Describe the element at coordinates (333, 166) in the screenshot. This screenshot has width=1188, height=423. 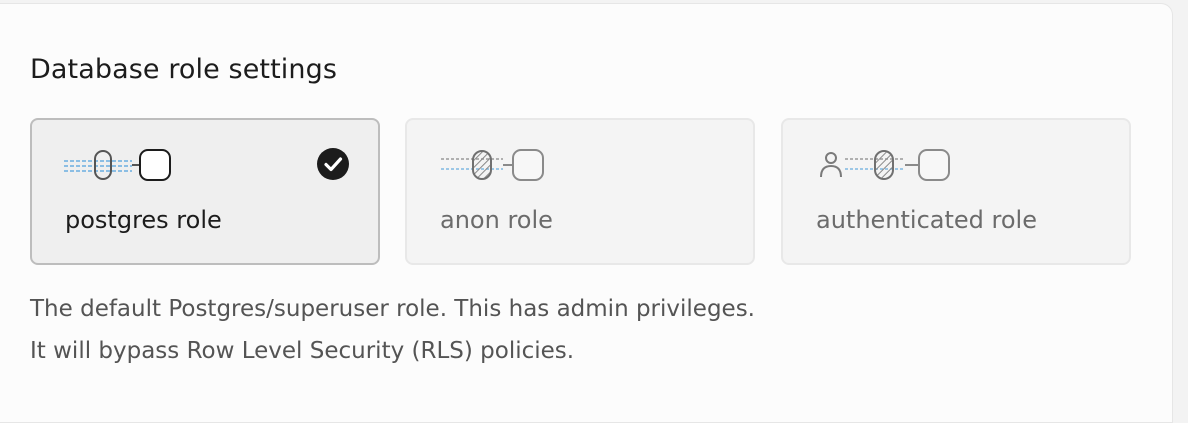
I see `check-circle-icon` at that location.